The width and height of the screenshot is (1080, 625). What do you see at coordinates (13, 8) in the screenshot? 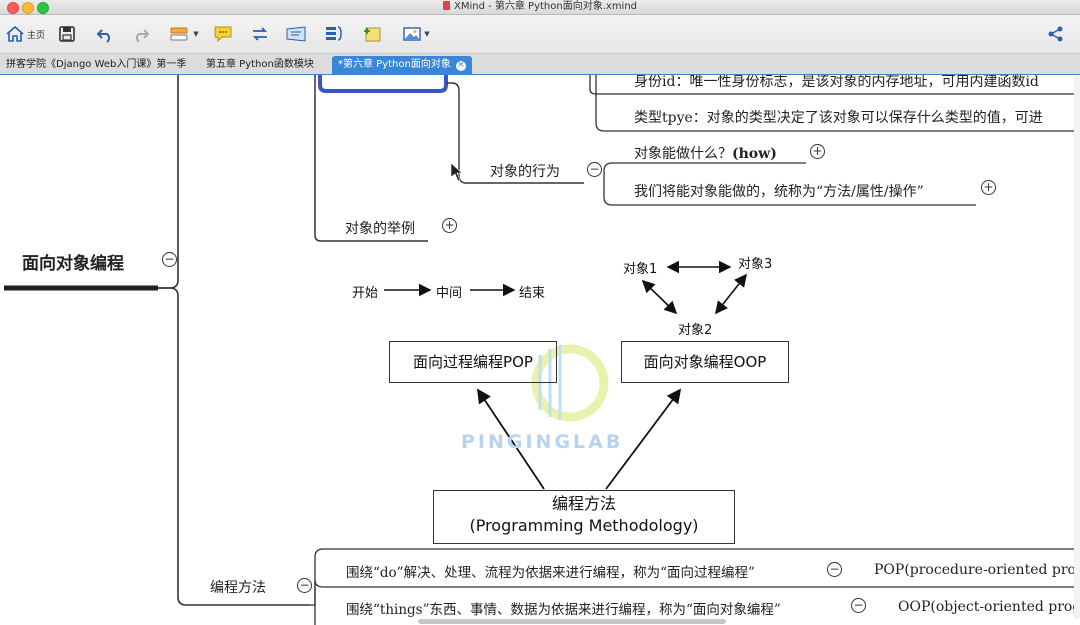
I see `close-window-button` at bounding box center [13, 8].